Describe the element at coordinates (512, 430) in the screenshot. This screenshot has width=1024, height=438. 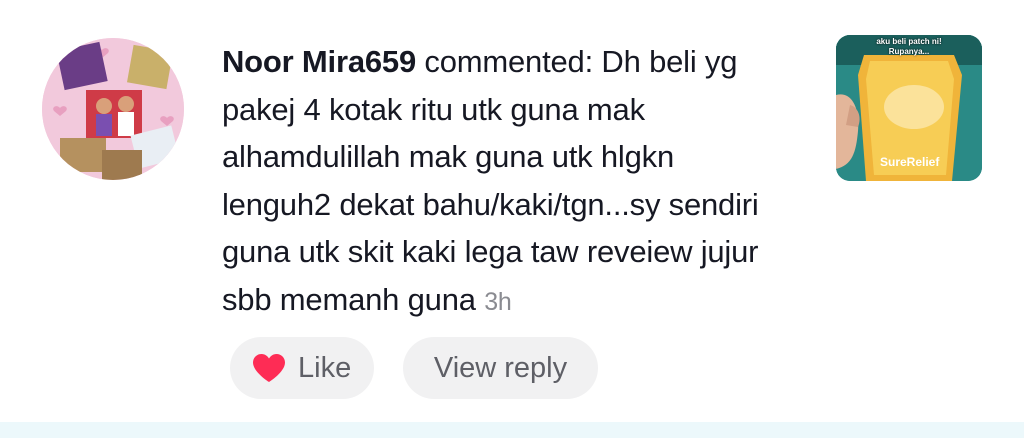
I see `bottom-divider` at that location.